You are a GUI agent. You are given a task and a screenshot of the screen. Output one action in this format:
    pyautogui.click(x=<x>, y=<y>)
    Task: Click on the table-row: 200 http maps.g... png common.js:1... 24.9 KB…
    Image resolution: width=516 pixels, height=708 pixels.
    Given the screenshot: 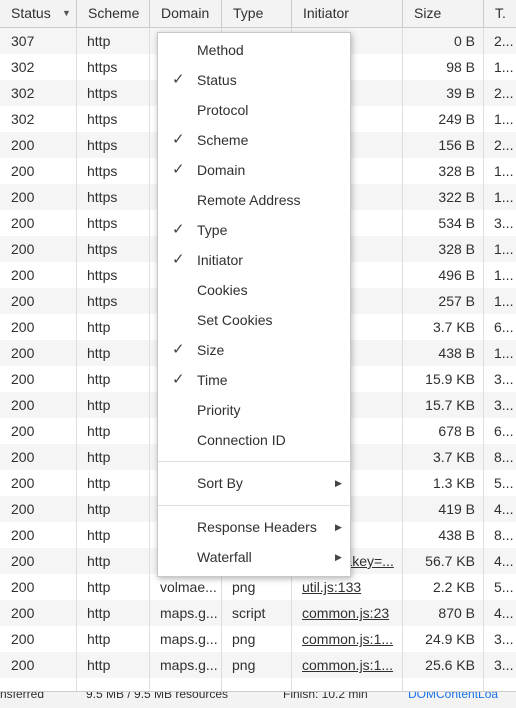 What is the action you would take?
    pyautogui.click(x=258, y=639)
    